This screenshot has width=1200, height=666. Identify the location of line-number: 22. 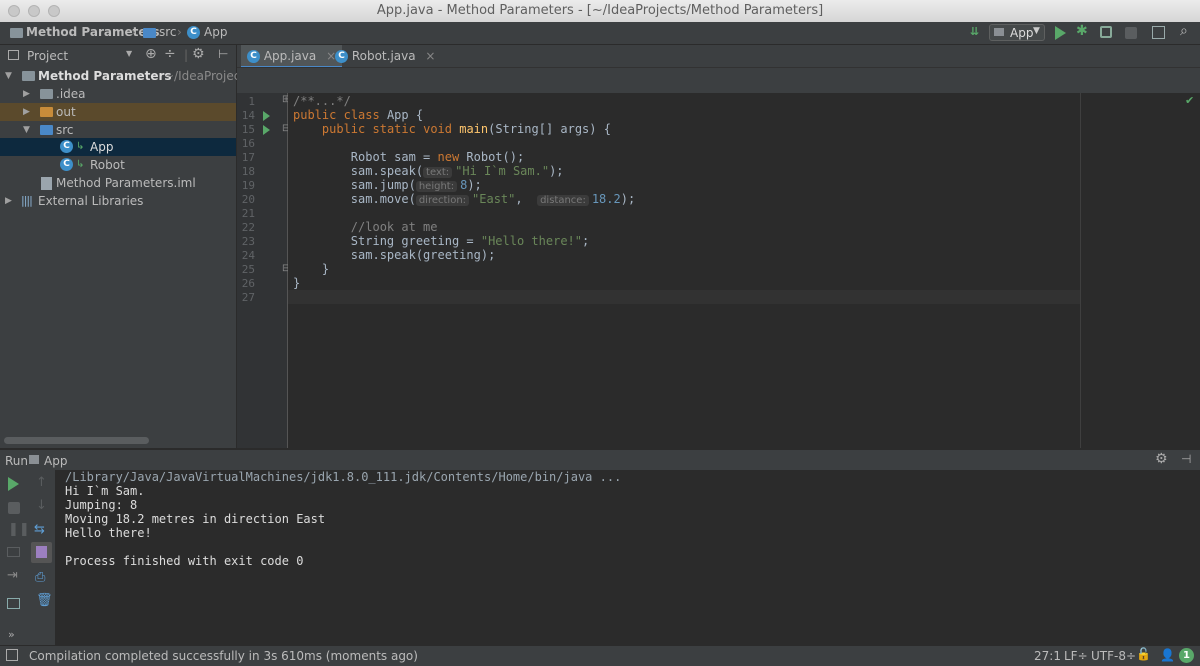
(248, 227).